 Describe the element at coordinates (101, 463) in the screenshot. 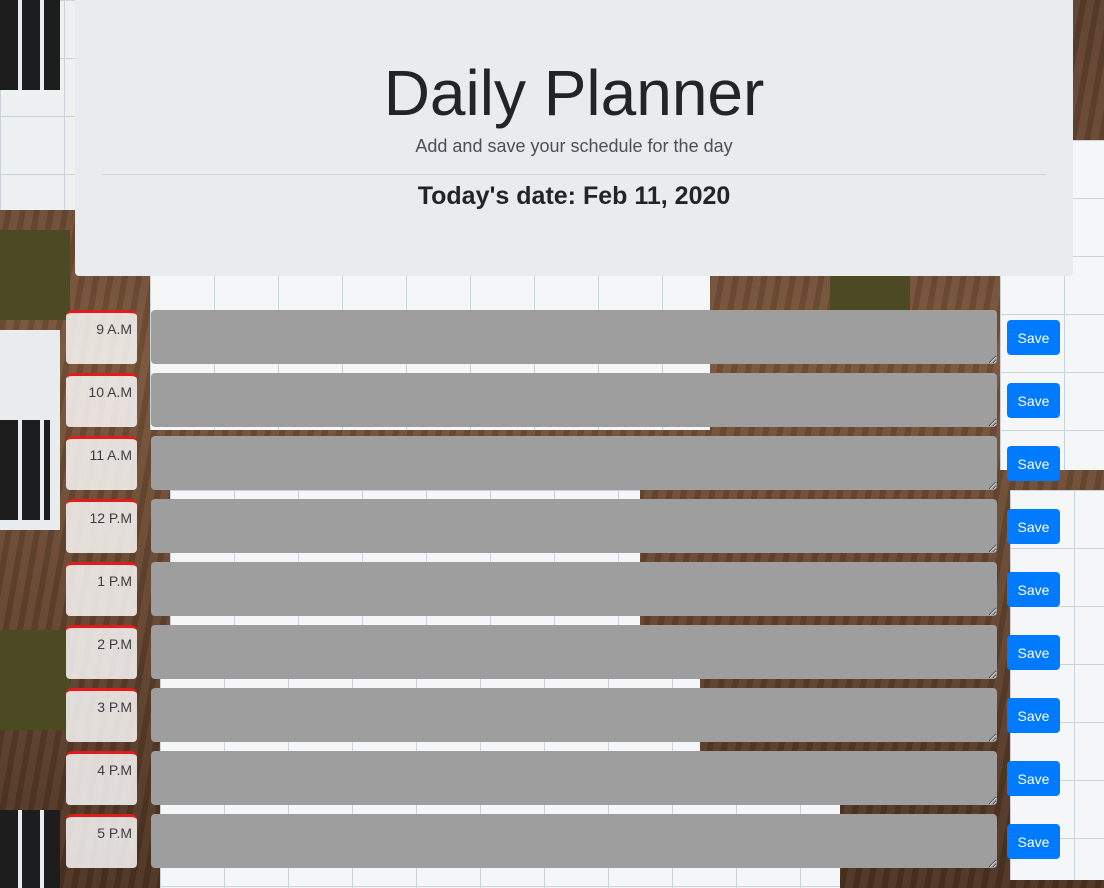

I see `hour-label: 11 A.M` at that location.